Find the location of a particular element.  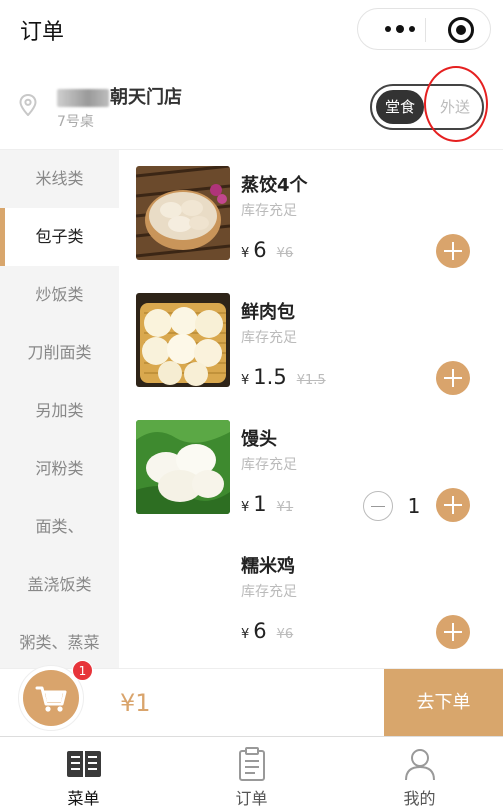

original-price: ¥1 is located at coordinates (285, 507).